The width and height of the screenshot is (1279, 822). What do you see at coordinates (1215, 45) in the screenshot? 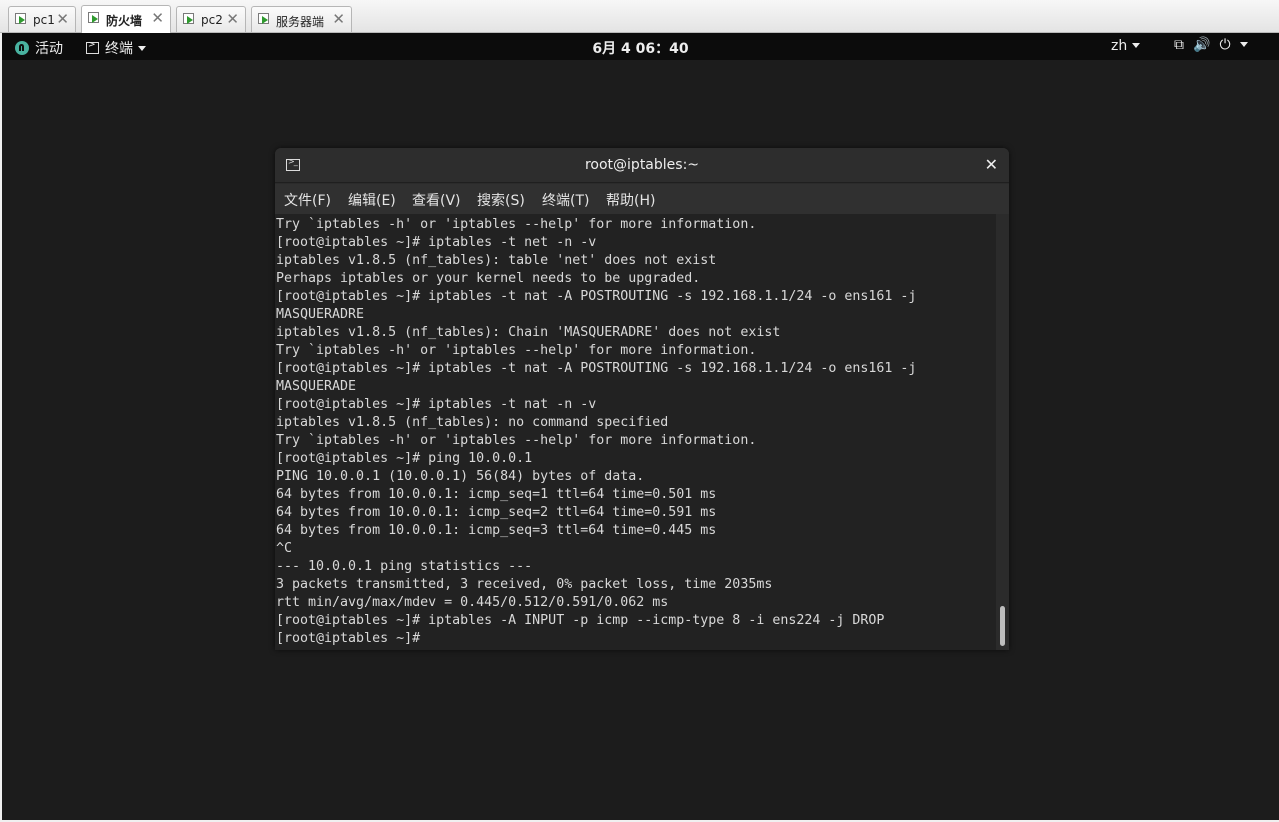
I see `system-tray: ⧉ 🔊 ⏻` at bounding box center [1215, 45].